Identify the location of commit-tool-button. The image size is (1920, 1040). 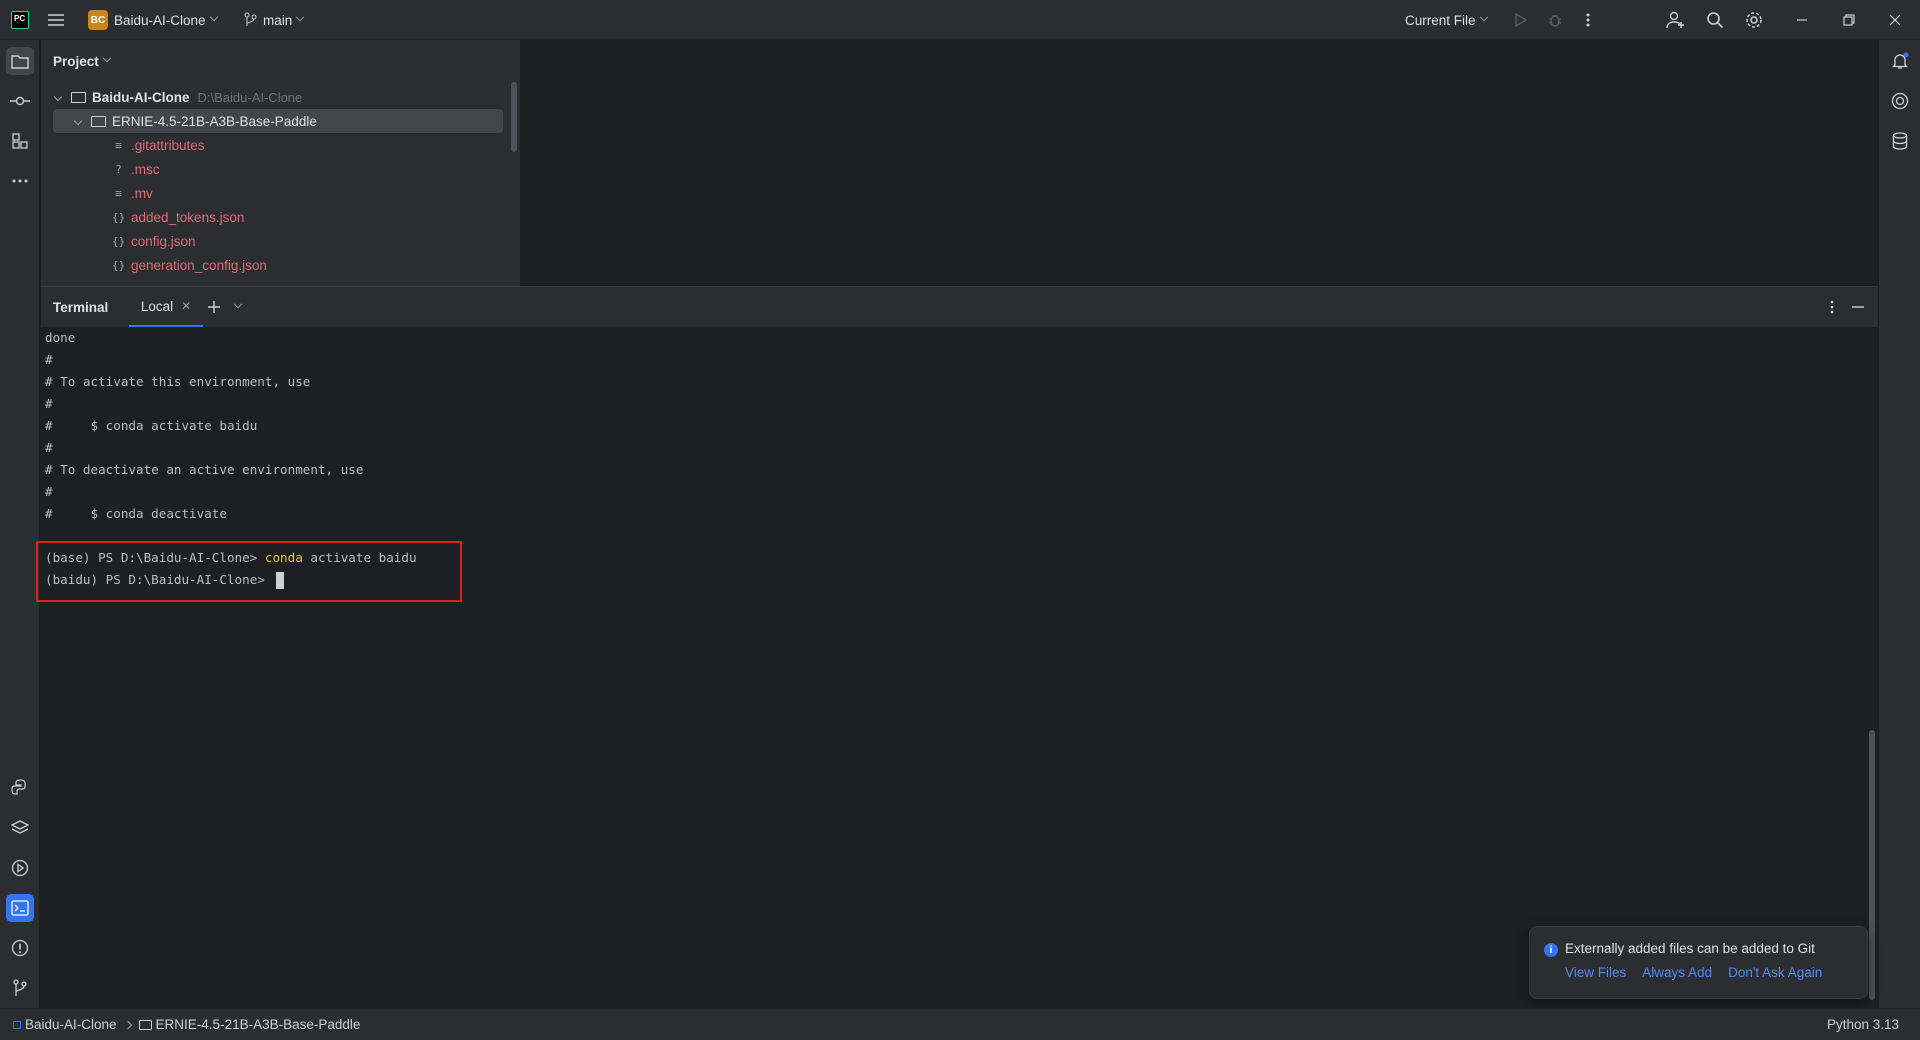
(20, 101).